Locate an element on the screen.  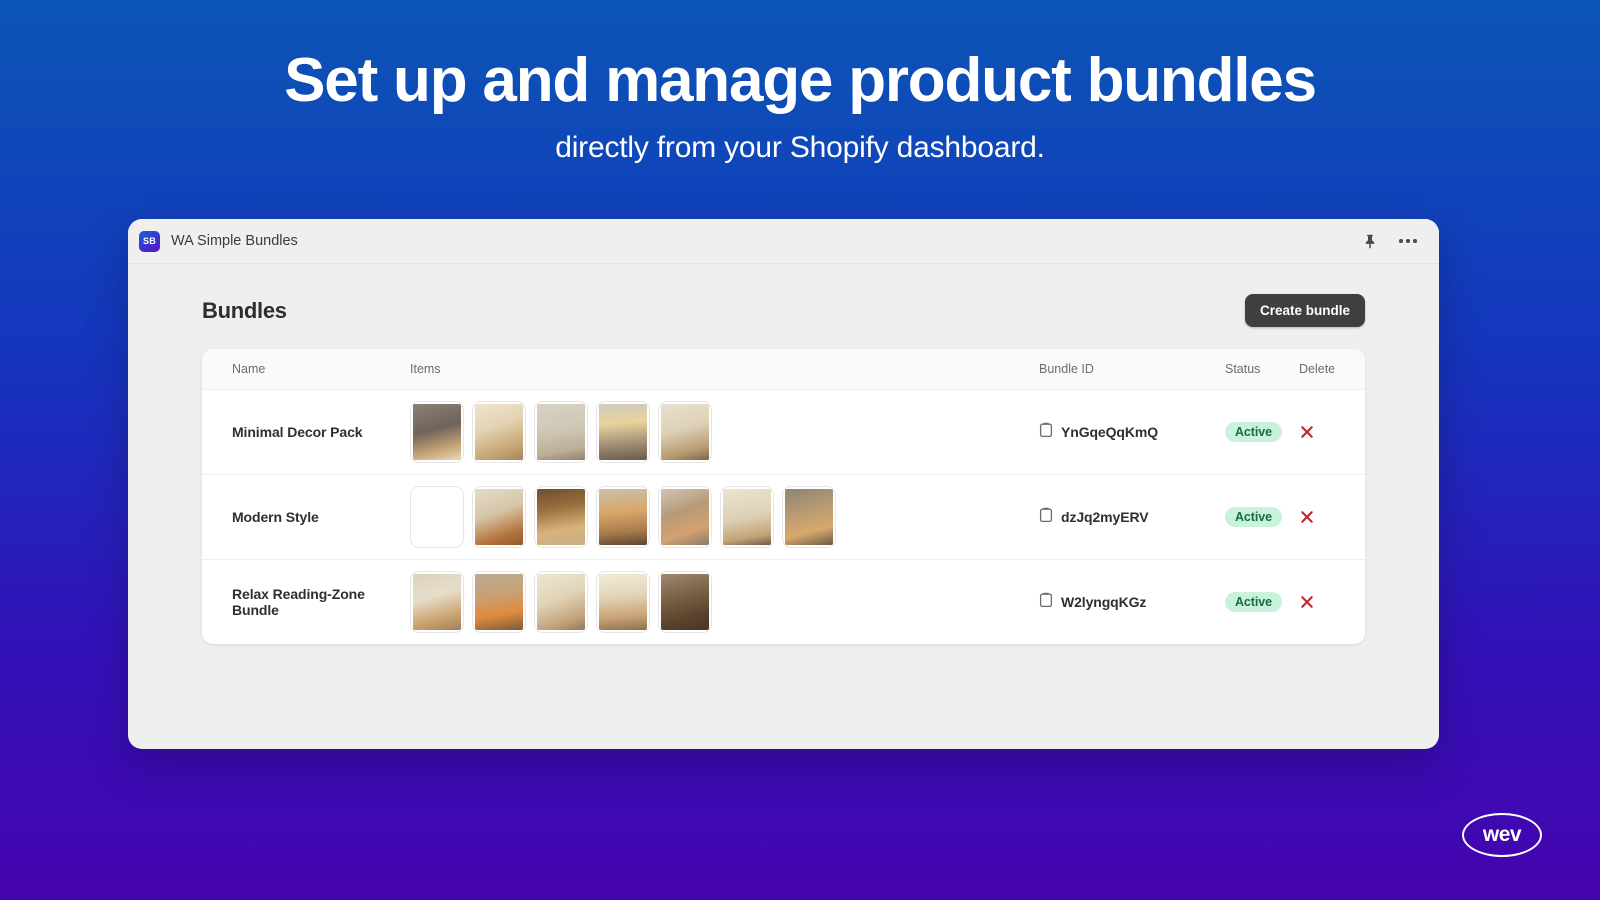
bundle-name-cell: Modern Style is located at coordinates (306, 517).